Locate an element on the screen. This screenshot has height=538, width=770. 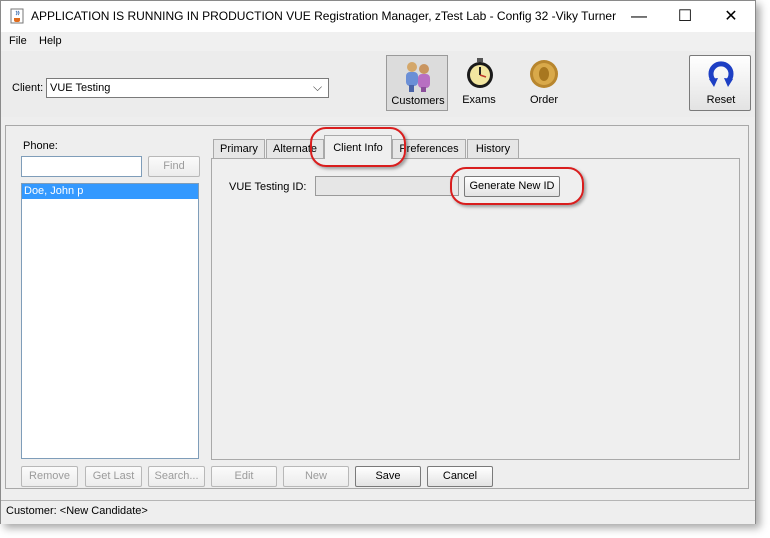
java-cup-icon is located at coordinates (17, 16).